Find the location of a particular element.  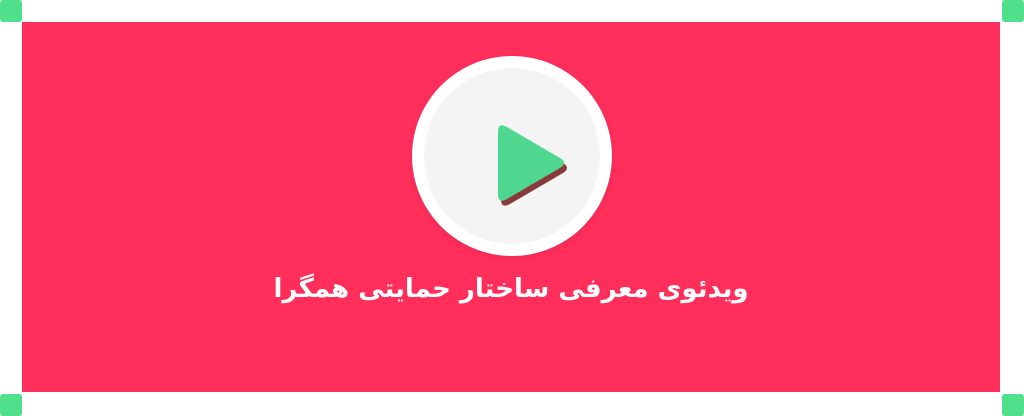

corner-handle-top-right is located at coordinates (1013, 11).